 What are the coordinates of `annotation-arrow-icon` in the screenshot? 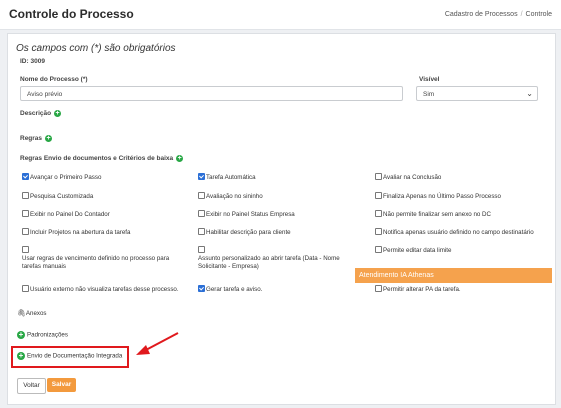 It's located at (157, 343).